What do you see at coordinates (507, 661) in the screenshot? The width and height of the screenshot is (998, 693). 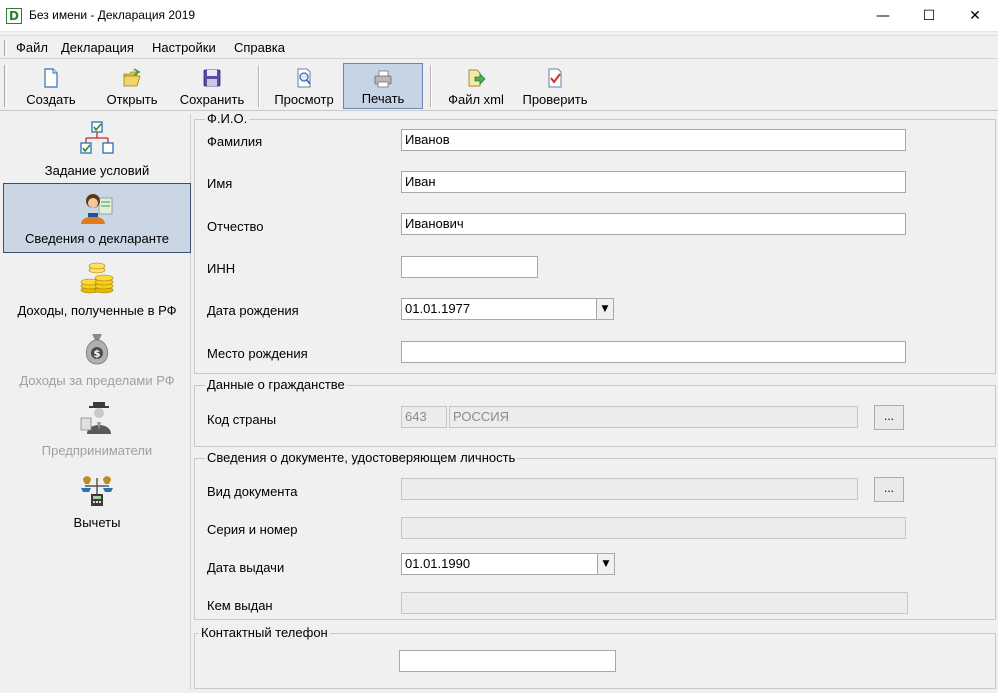 I see `phone-field` at bounding box center [507, 661].